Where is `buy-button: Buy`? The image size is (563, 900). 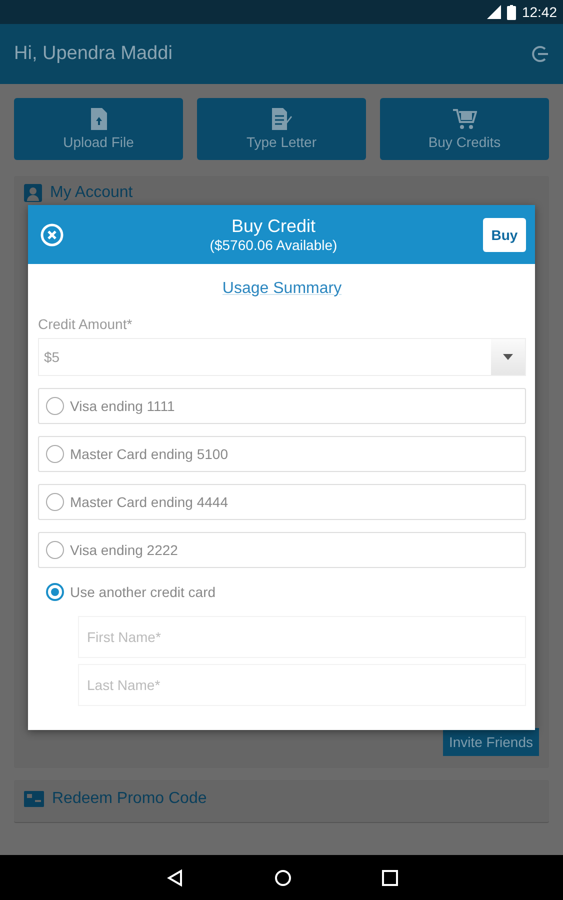 buy-button: Buy is located at coordinates (504, 235).